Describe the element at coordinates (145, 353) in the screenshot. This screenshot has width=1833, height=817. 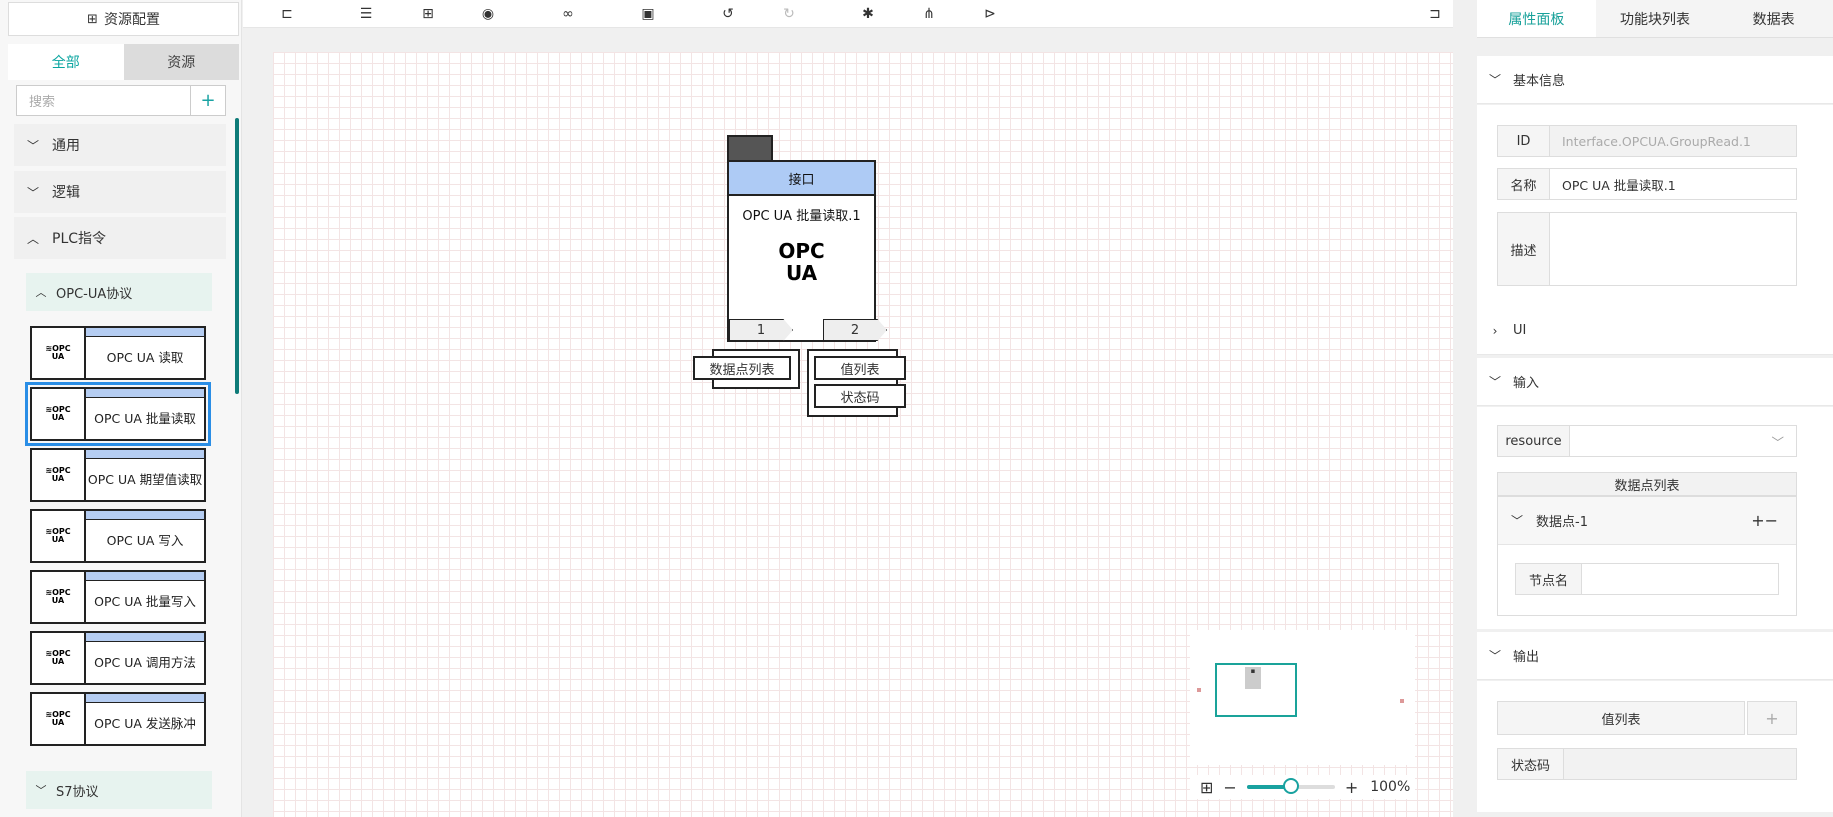
I see `block-label: OPC UA 读取` at that location.